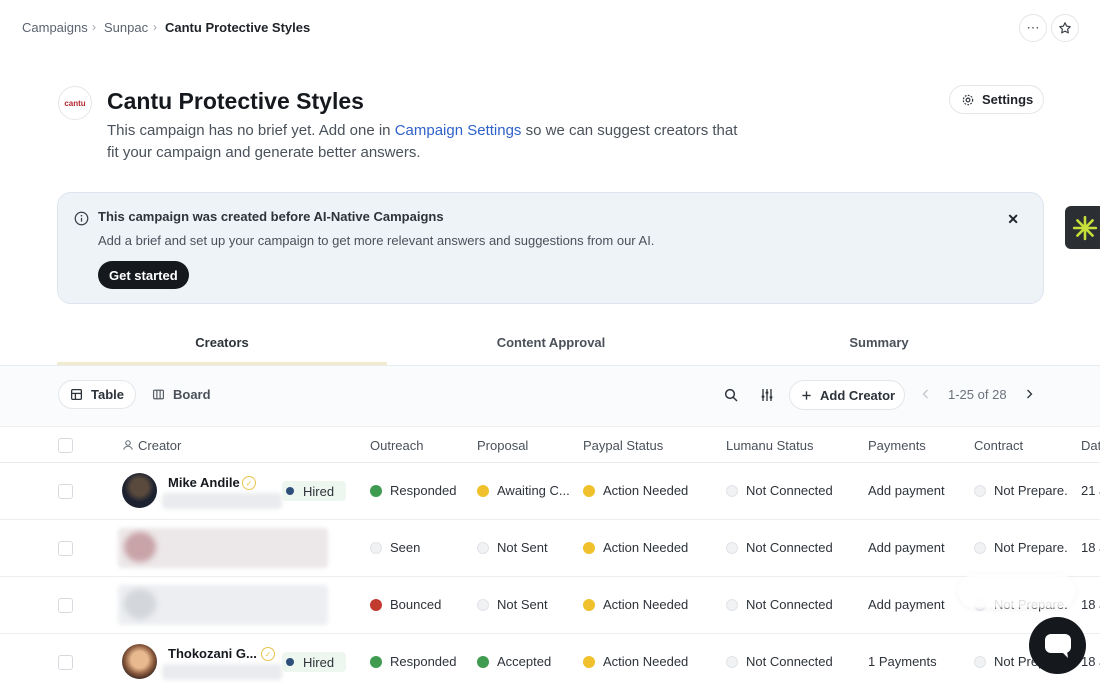  I want to click on column-header-paypal-status: Paypal Status, so click(623, 445).